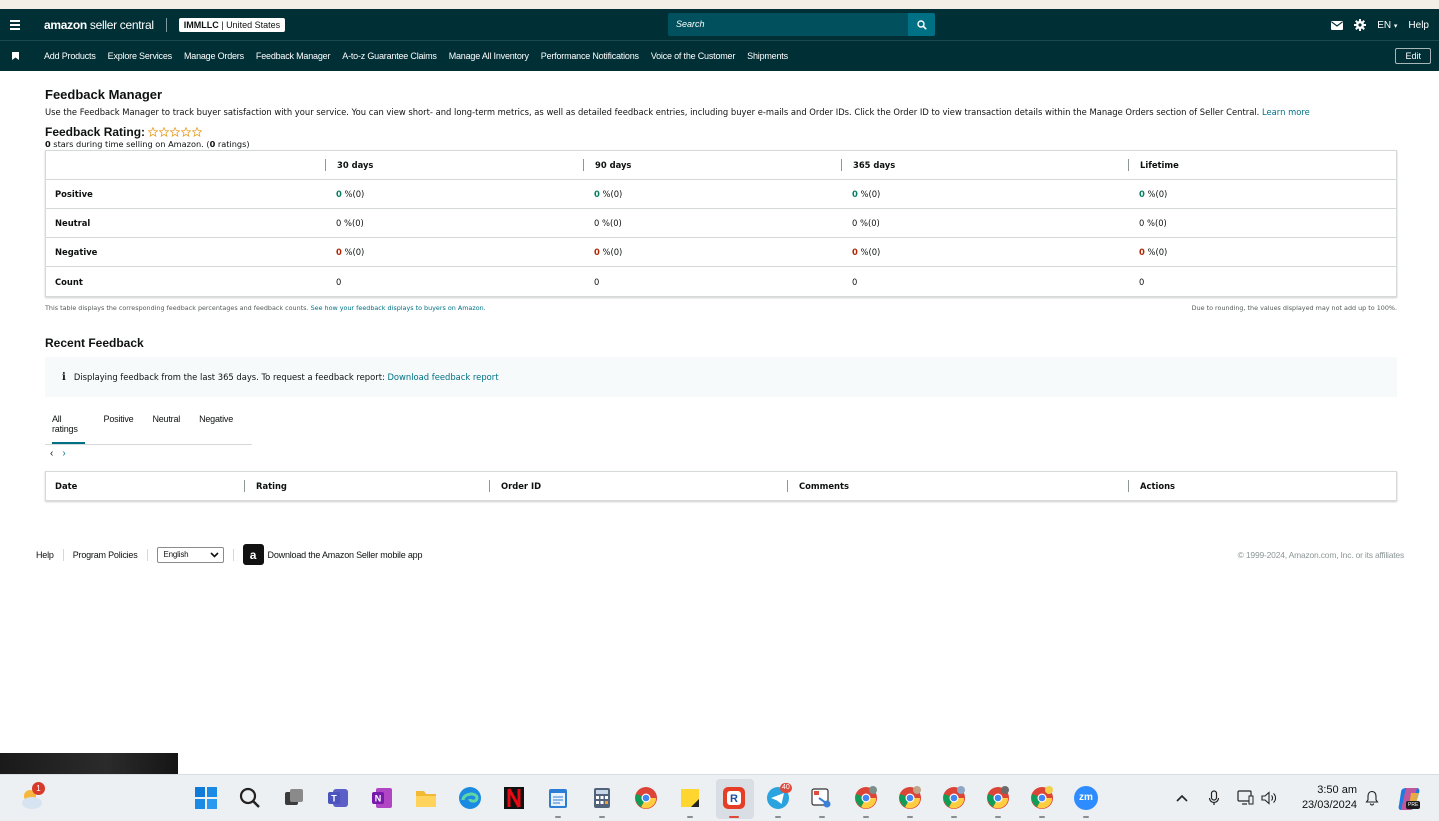 This screenshot has width=1439, height=821. I want to click on network-icon, so click(1245, 797).